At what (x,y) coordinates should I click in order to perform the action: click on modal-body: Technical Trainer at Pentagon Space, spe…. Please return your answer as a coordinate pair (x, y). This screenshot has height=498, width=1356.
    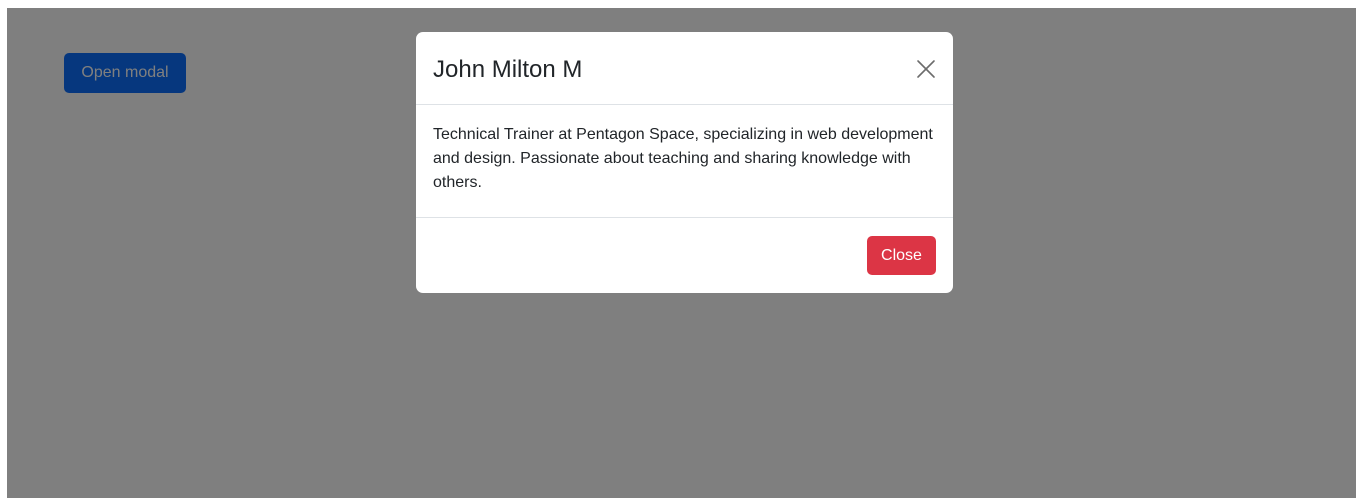
    Looking at the image, I should click on (684, 161).